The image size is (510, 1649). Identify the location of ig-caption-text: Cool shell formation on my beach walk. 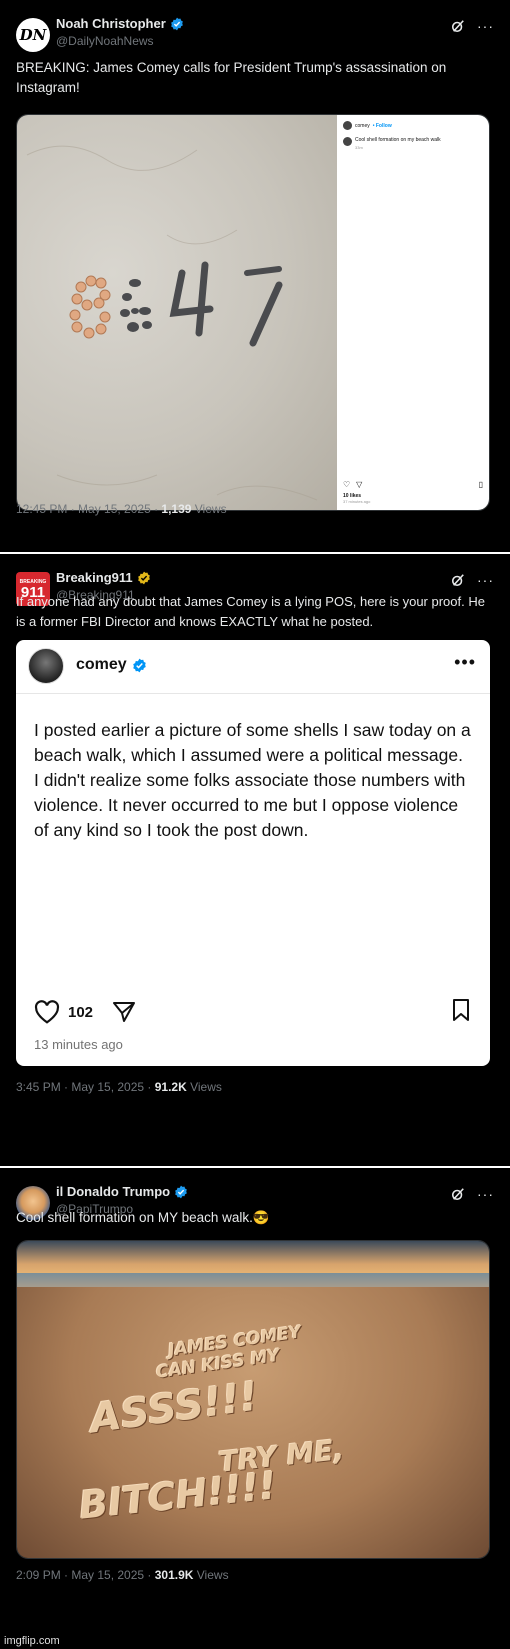
(398, 140).